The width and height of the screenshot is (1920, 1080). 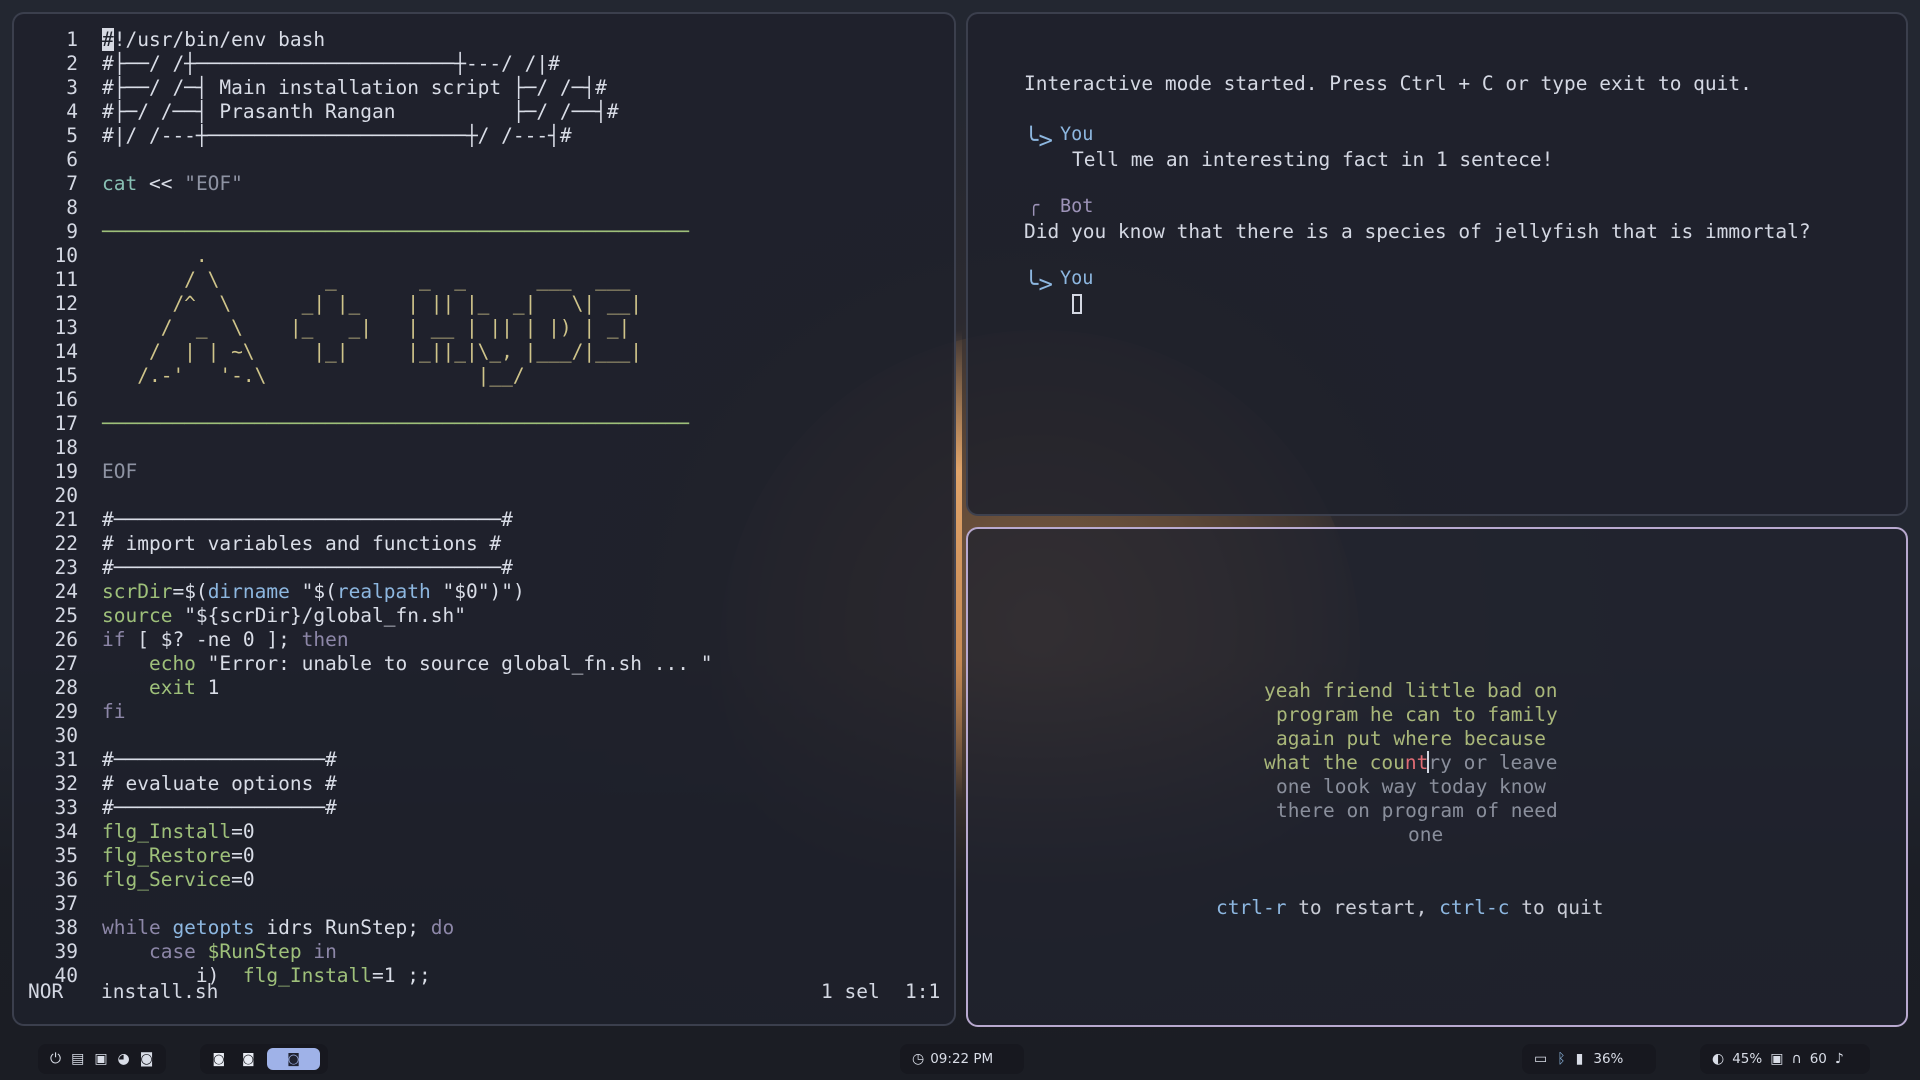 What do you see at coordinates (484, 808) in the screenshot?
I see `code-line: 33 #──────────────────#` at bounding box center [484, 808].